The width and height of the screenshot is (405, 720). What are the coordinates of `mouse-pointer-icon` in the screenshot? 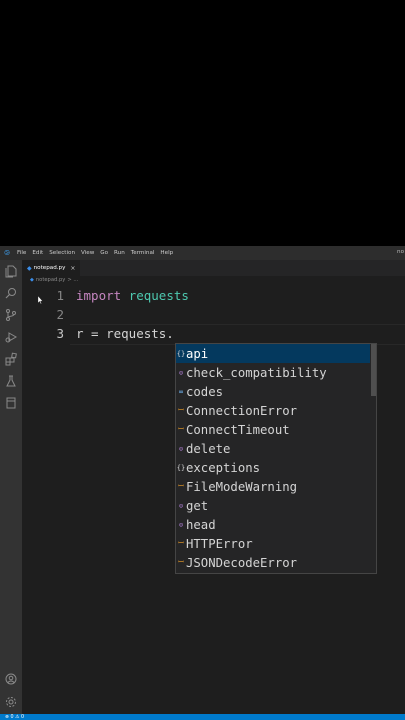 It's located at (40, 300).